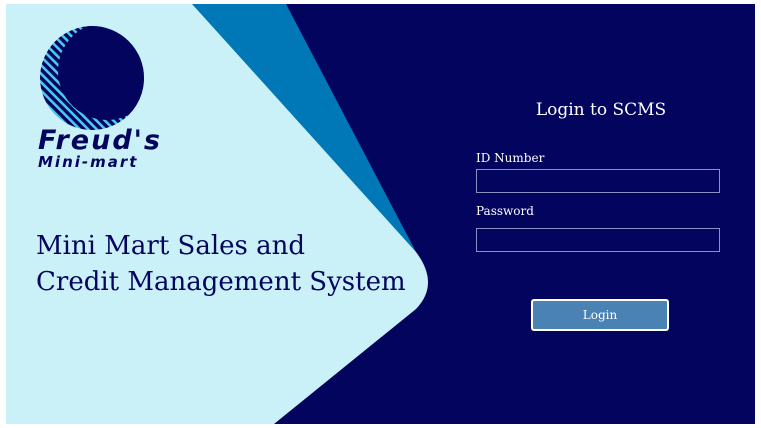 This screenshot has width=761, height=428. Describe the element at coordinates (600, 315) in the screenshot. I see `login-button: Login` at that location.